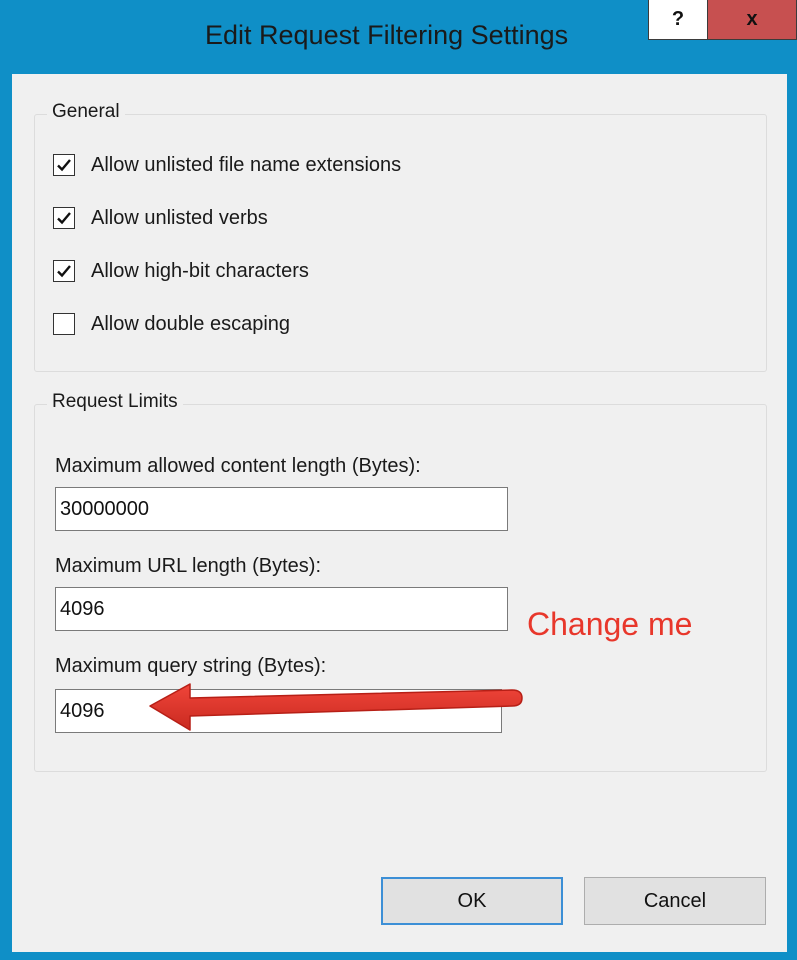  I want to click on checkbox-row-unlisted-verbs: Allow unlisted verbs, so click(160, 218).